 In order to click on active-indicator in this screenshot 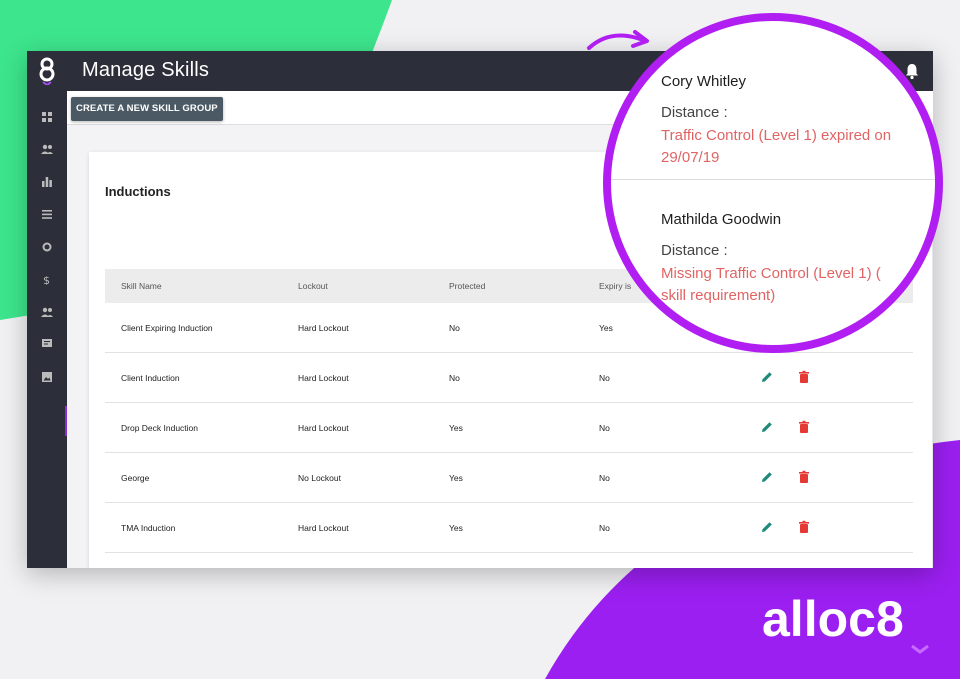, I will do `click(66, 421)`.